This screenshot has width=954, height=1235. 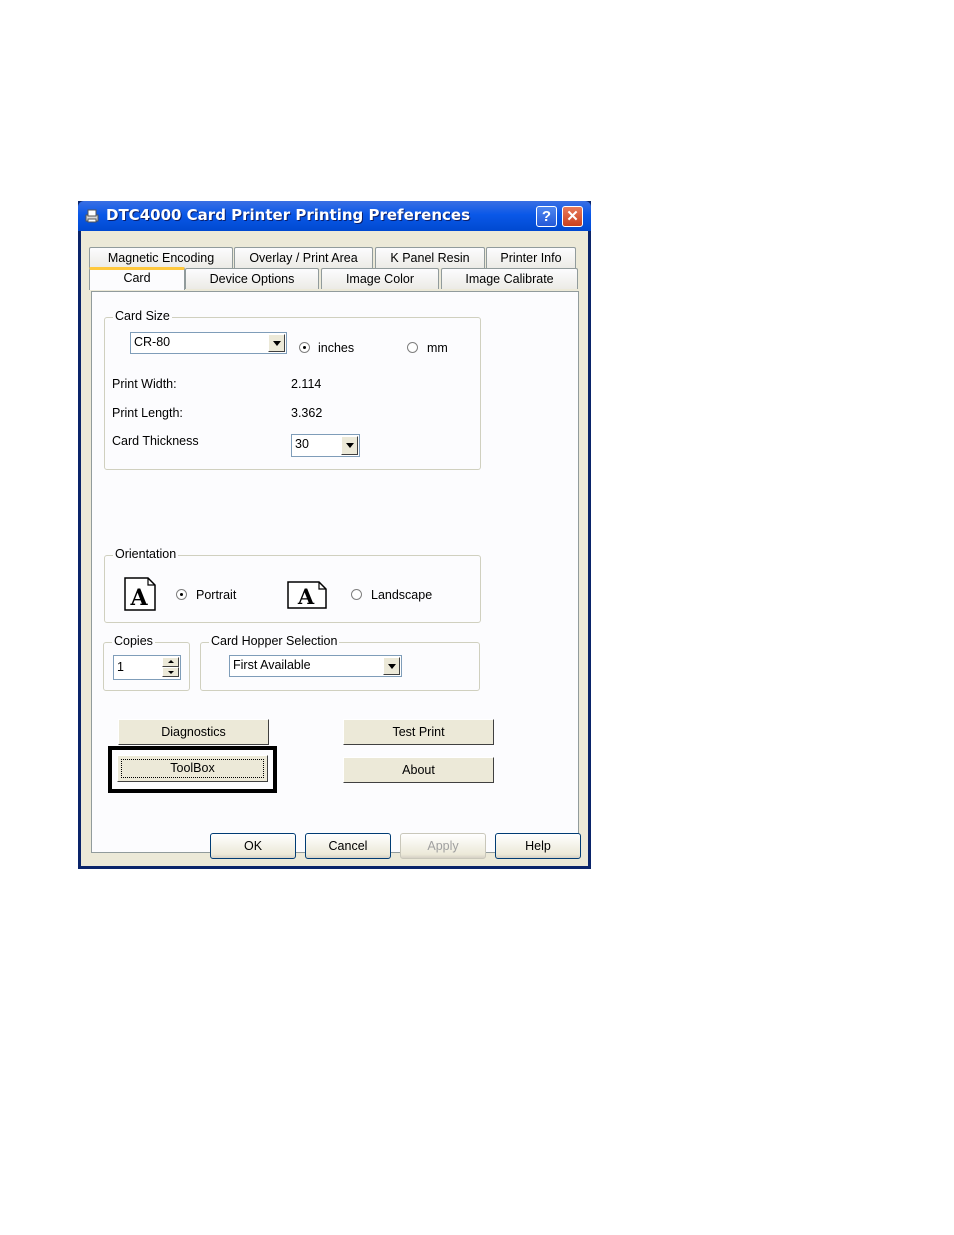 What do you see at coordinates (133, 641) in the screenshot?
I see `copies-label: Copies` at bounding box center [133, 641].